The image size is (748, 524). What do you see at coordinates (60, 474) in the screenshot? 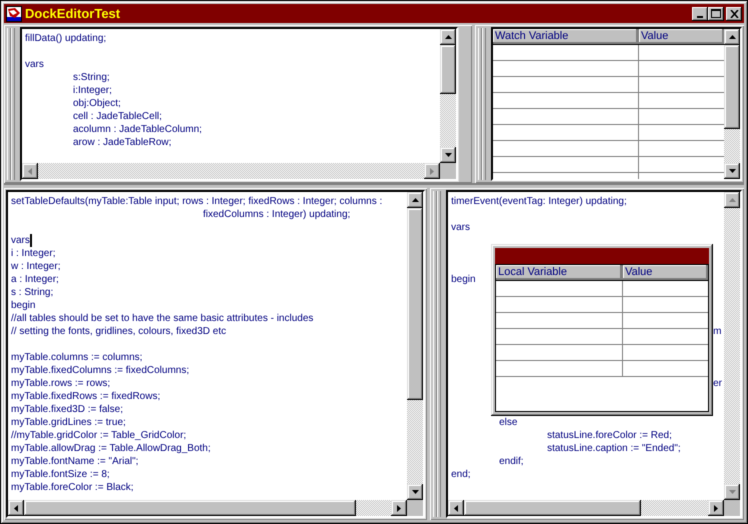
I see `code-line: myTable.fontSize := 8;` at bounding box center [60, 474].